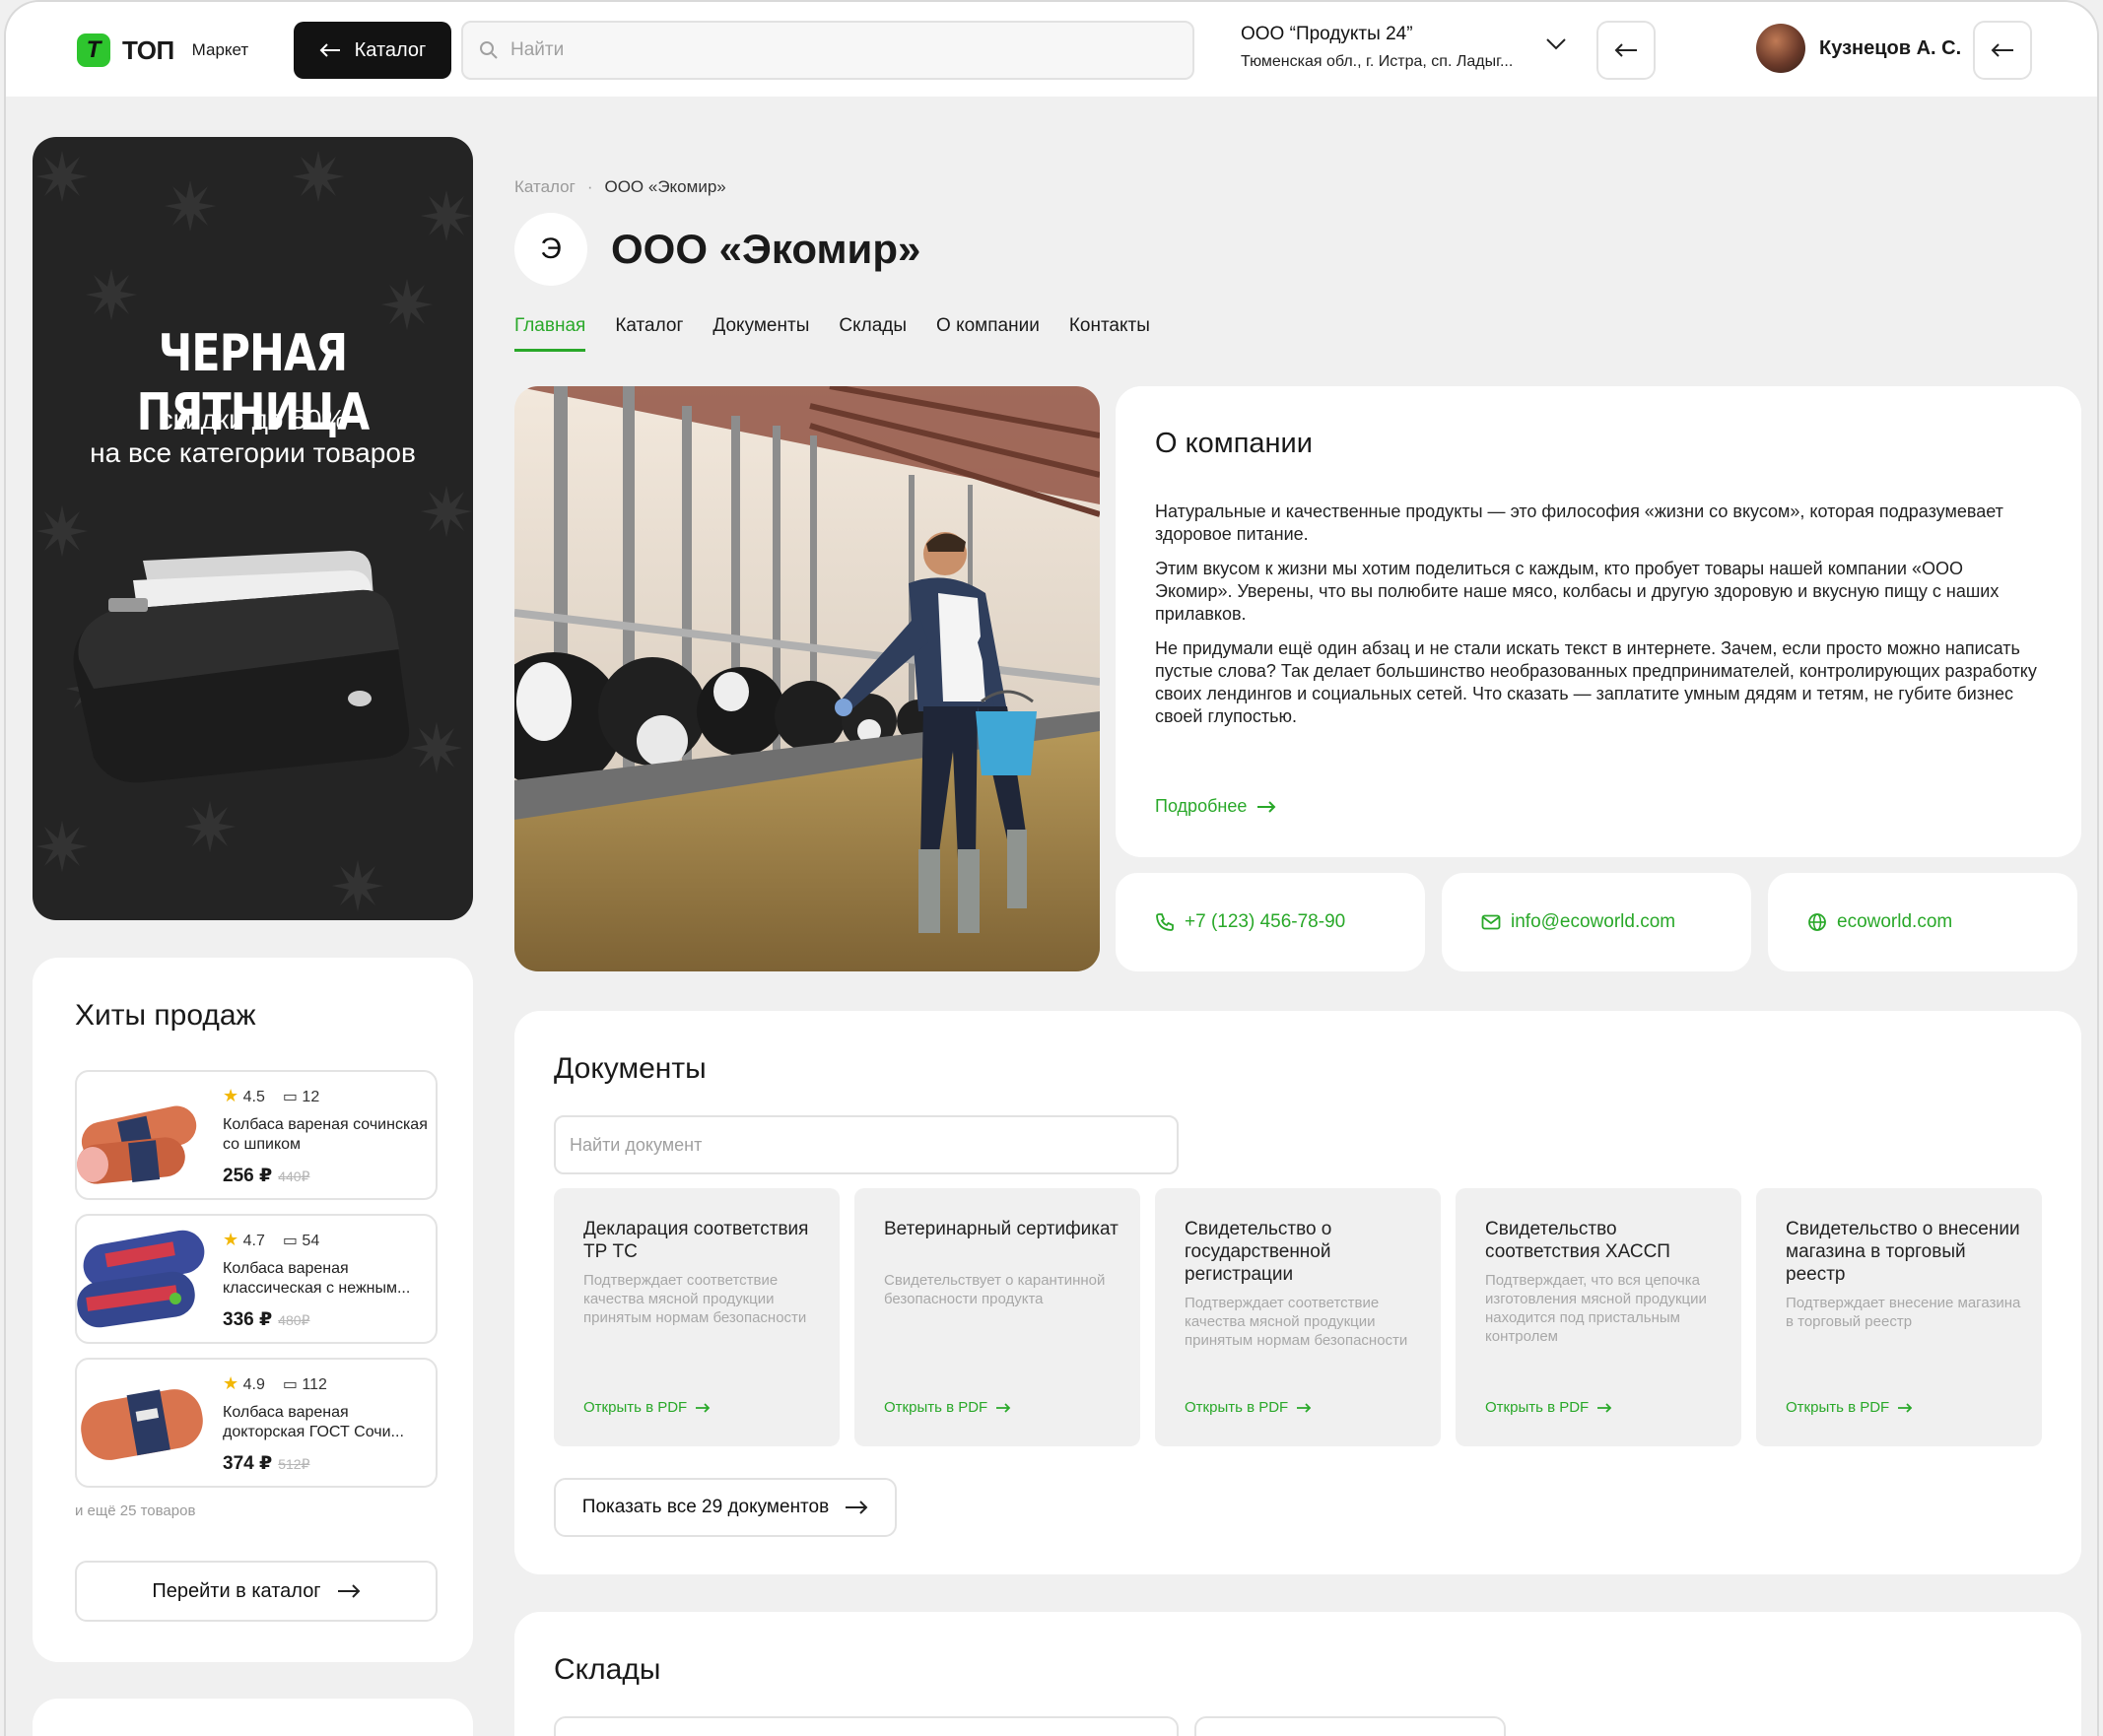 The image size is (2103, 1736). Describe the element at coordinates (253, 436) in the screenshot. I see `promo-subtitle: скидки до 50% на все категории товаров` at that location.